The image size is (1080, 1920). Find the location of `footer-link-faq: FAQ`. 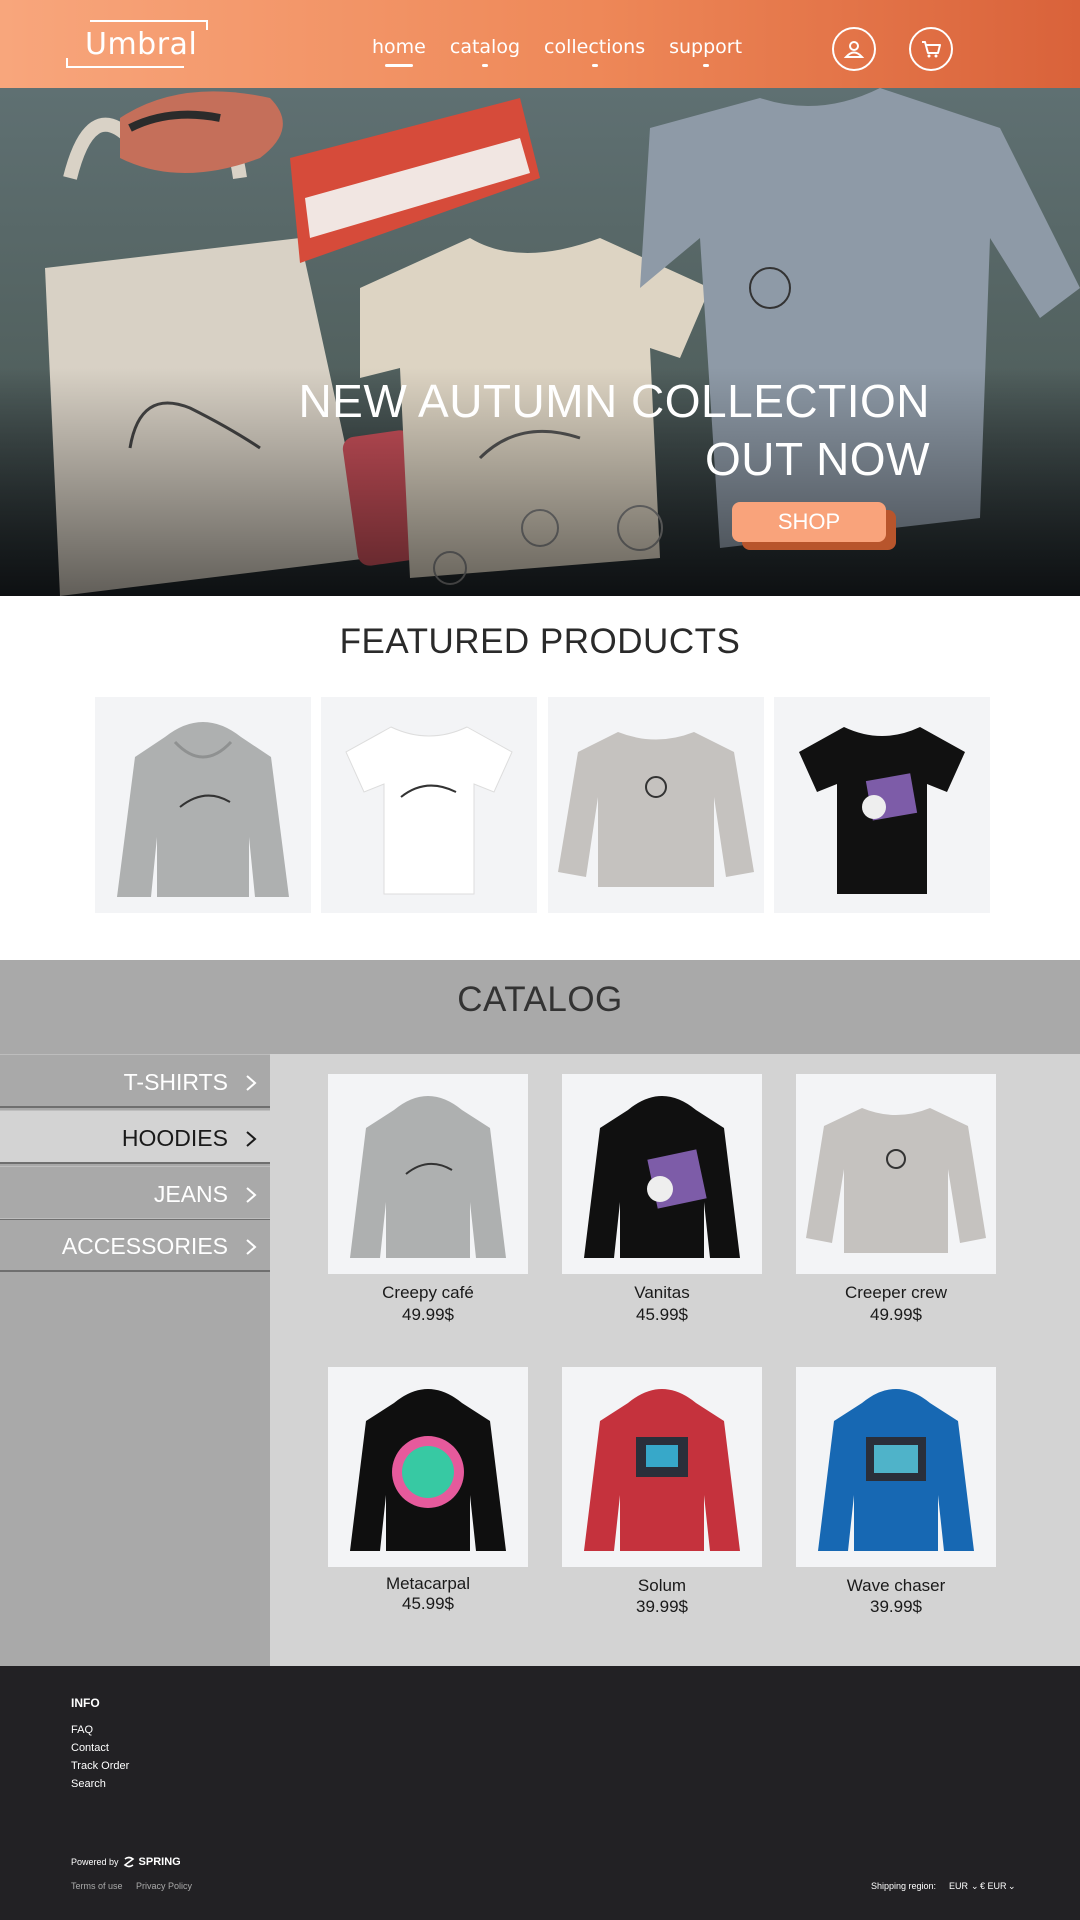

footer-link-faq: FAQ is located at coordinates (82, 1730).